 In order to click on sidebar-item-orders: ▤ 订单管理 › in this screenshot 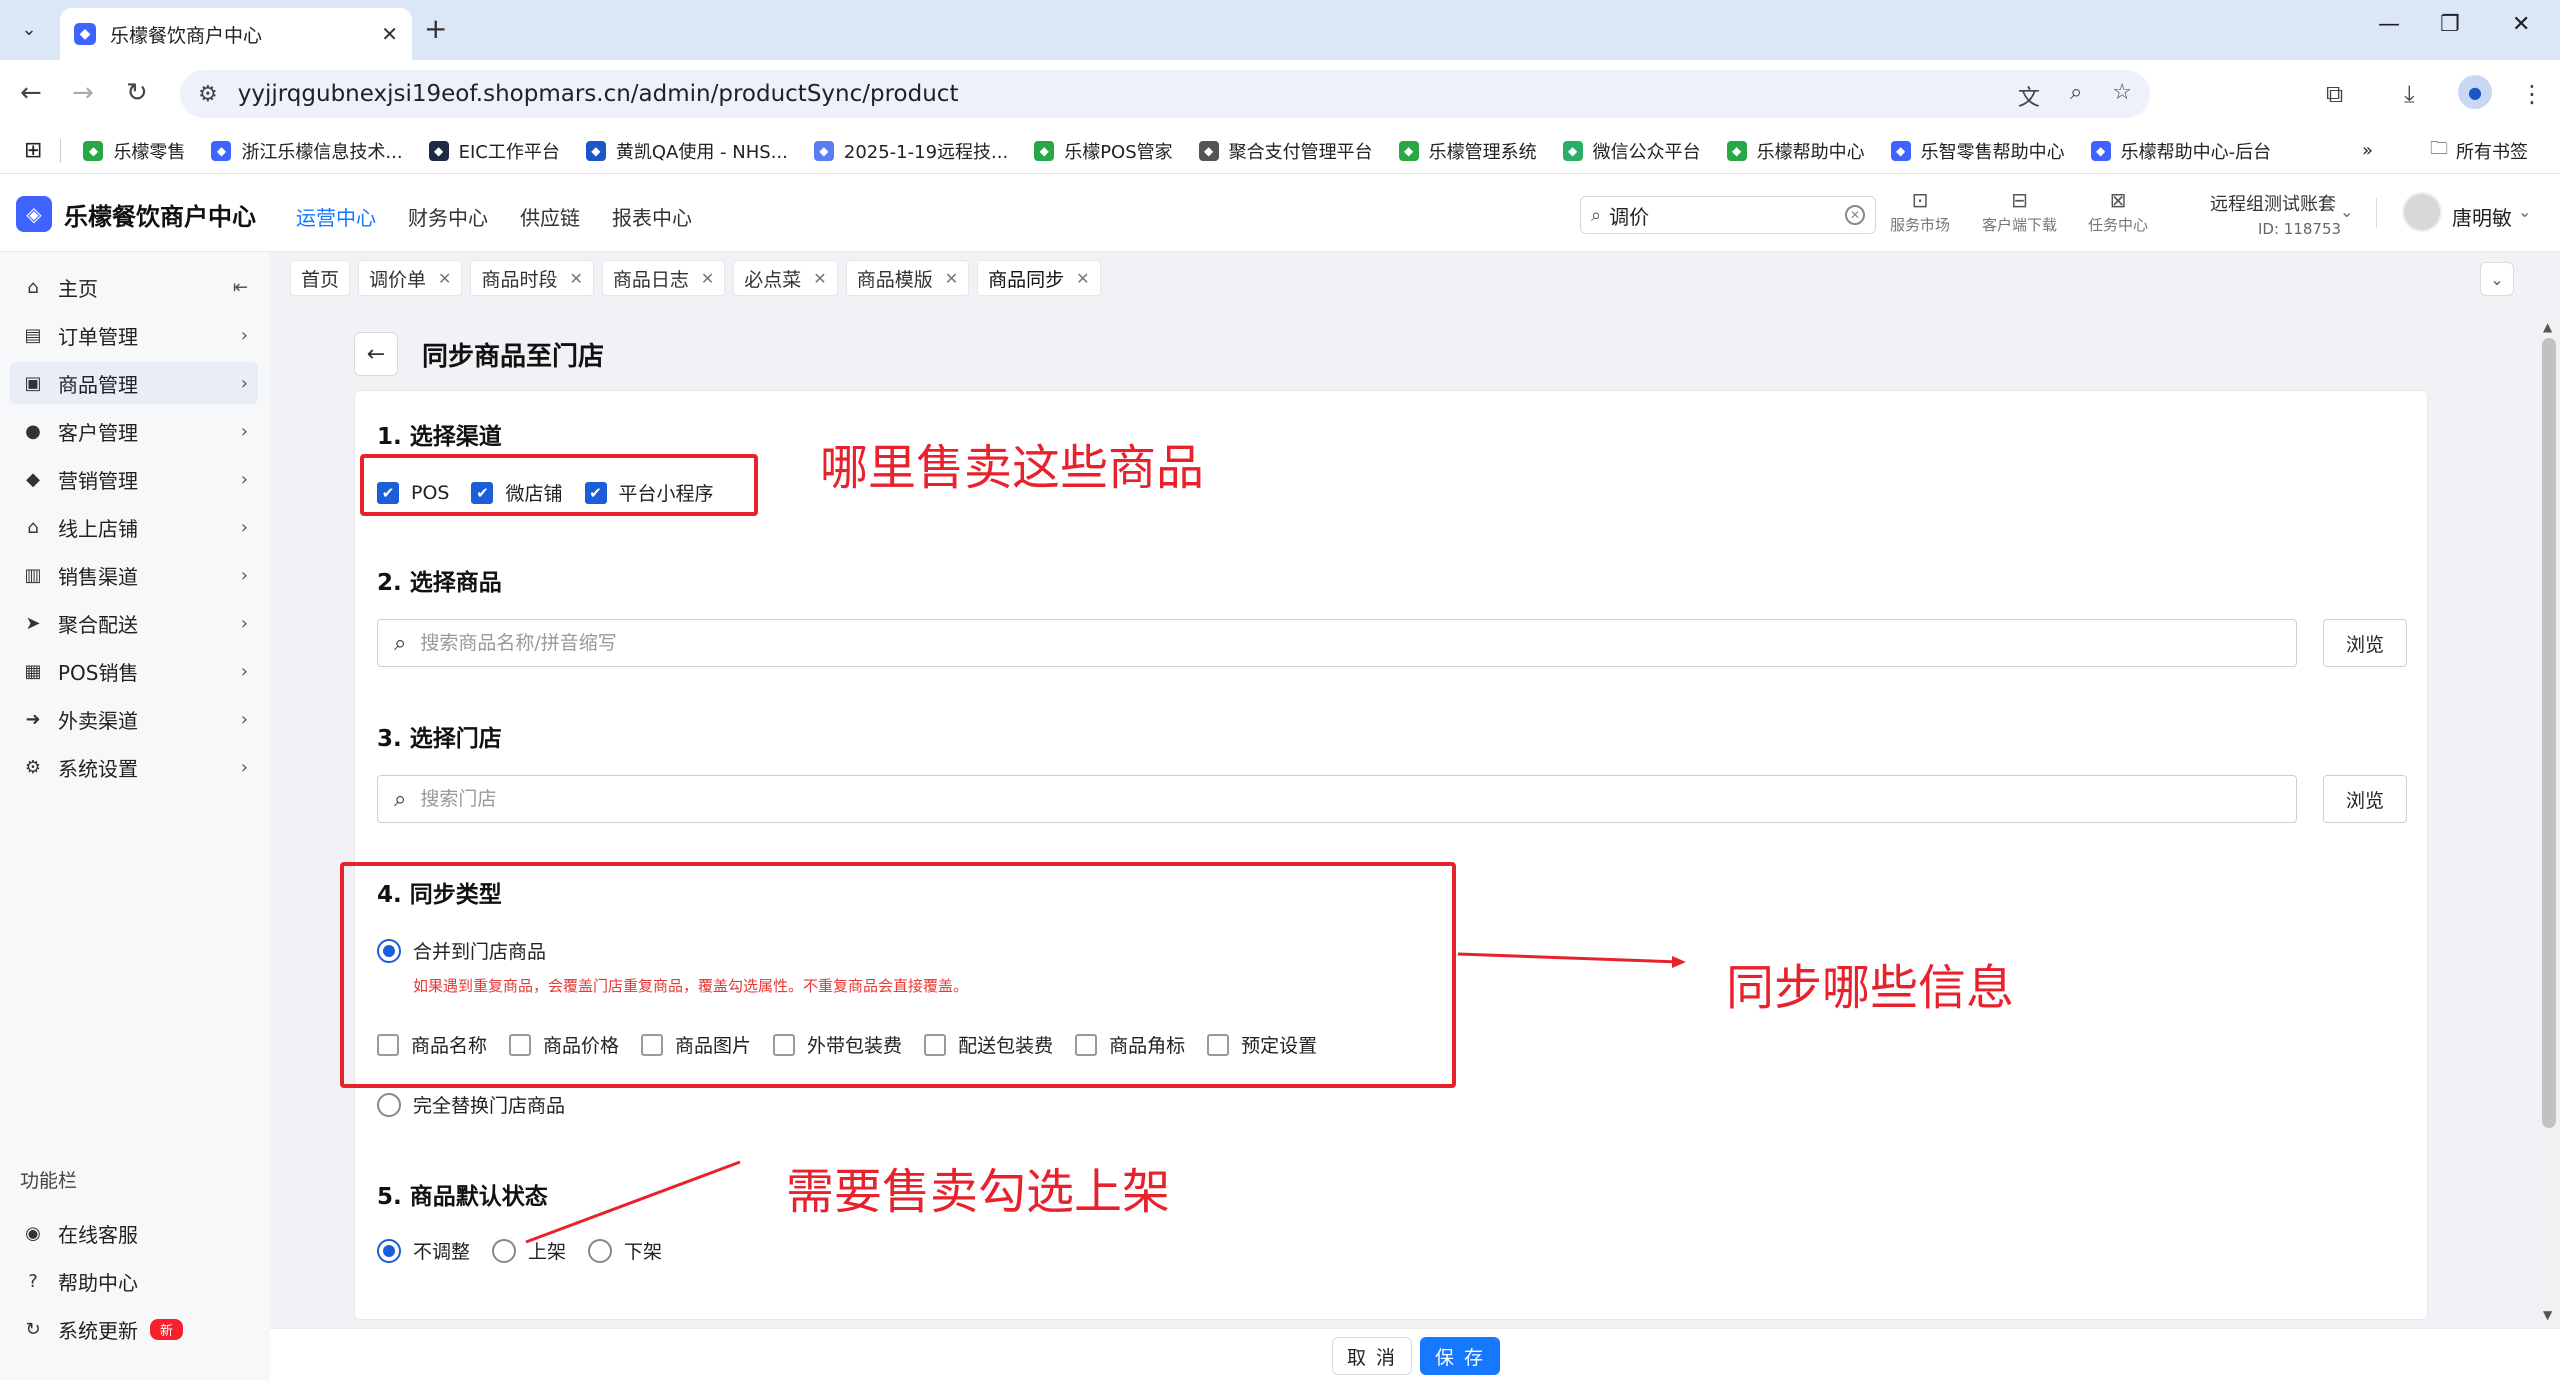, I will do `click(134, 335)`.